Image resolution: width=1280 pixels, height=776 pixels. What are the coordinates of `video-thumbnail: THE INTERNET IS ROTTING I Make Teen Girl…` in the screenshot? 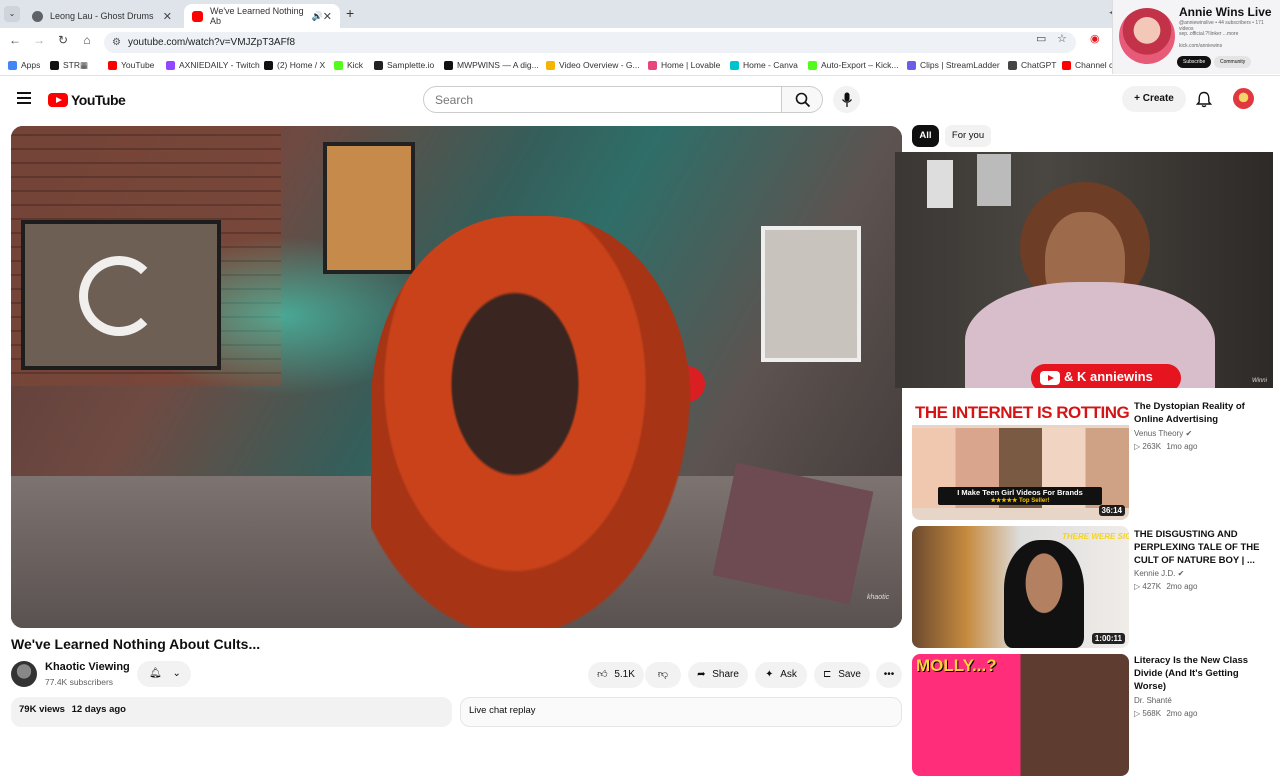 It's located at (1020, 459).